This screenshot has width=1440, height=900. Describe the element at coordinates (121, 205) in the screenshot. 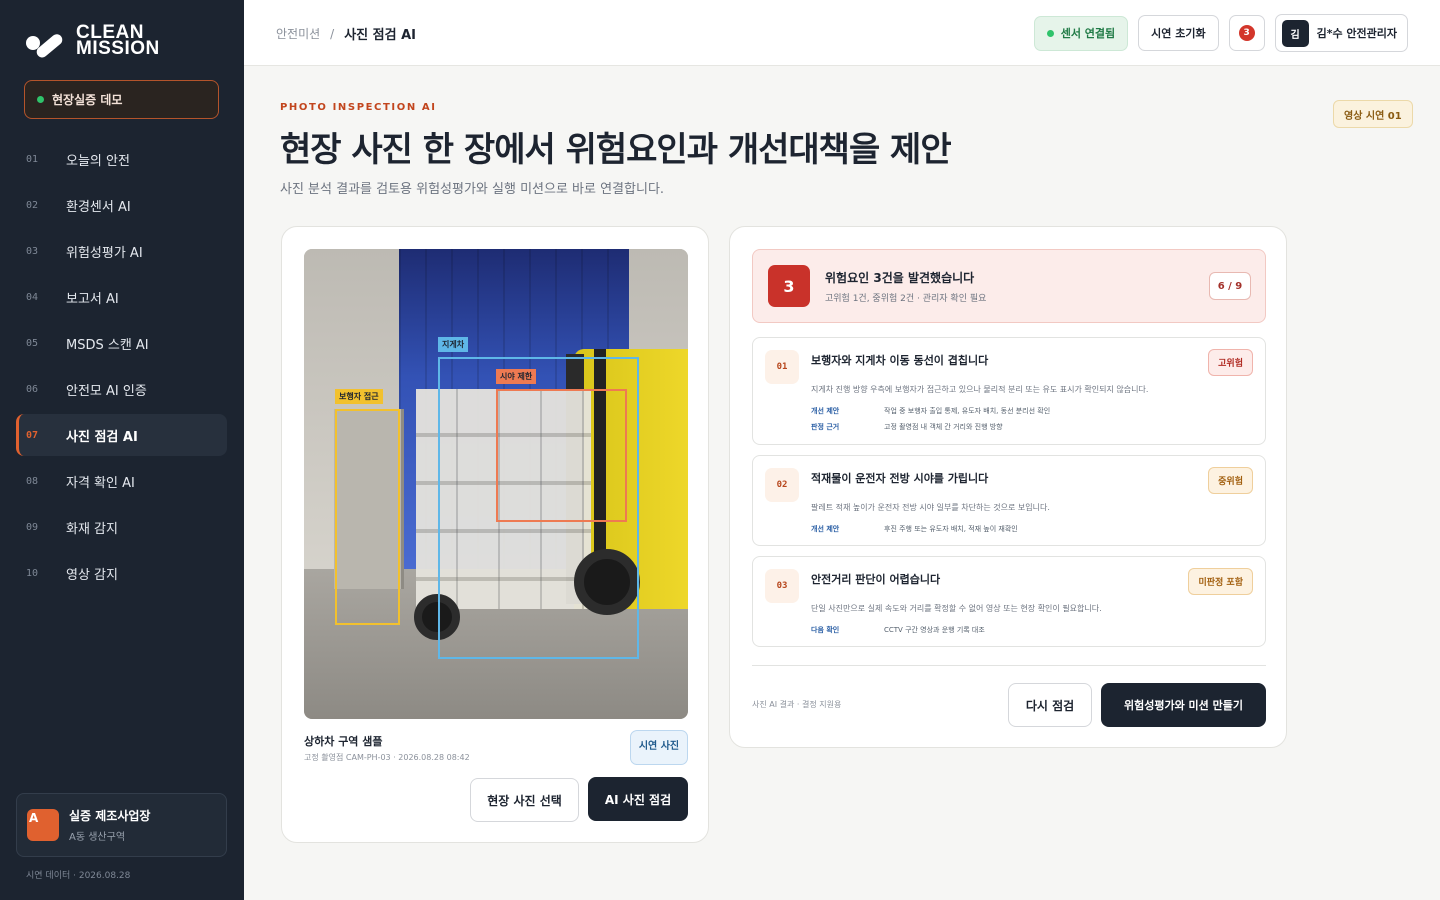

I see `sidebar-item-env-sensor: 02 환경센서 AI` at that location.